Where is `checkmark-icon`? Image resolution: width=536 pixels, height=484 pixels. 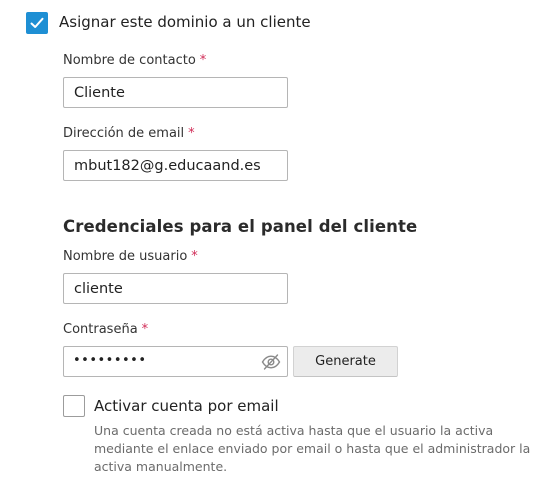 checkmark-icon is located at coordinates (37, 22).